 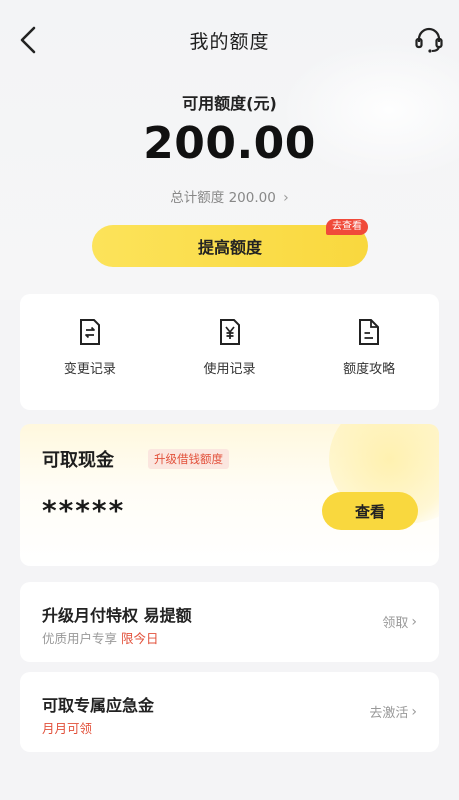 I want to click on cash-amount-masked: *****, so click(x=84, y=510).